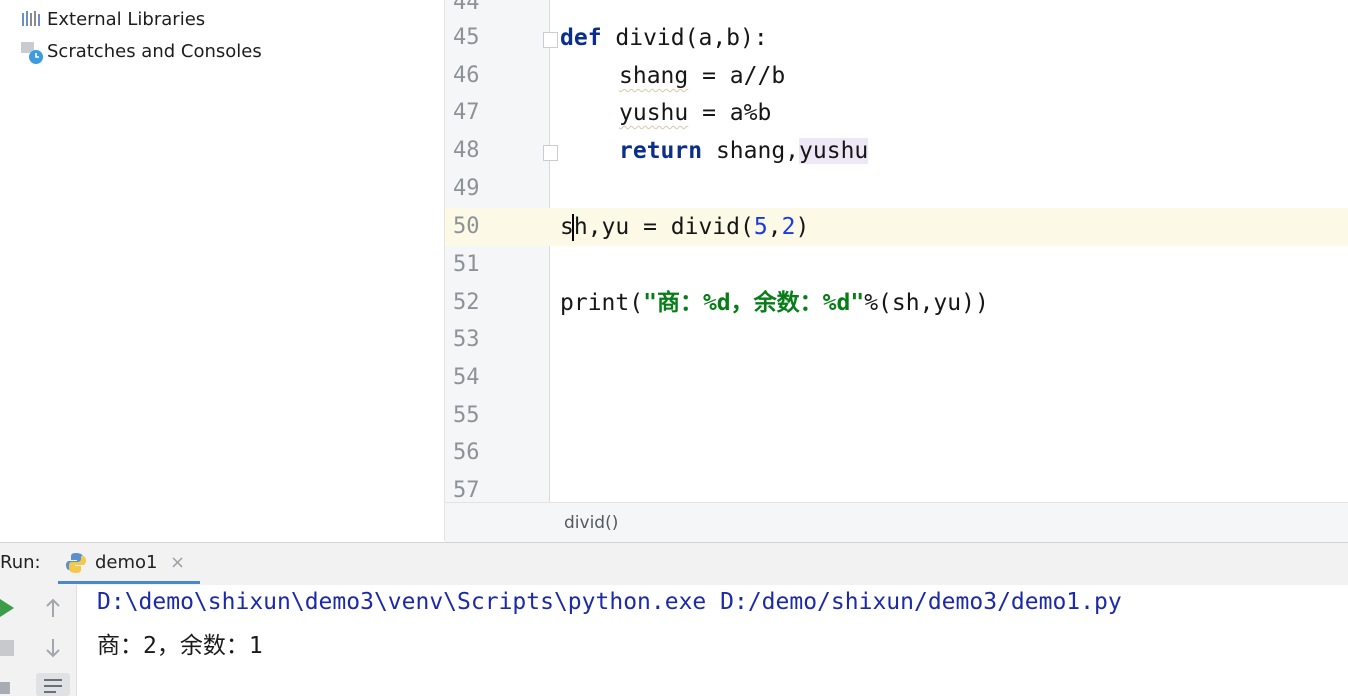  What do you see at coordinates (896, 522) in the screenshot?
I see `editor-breadcrumb: divid()` at bounding box center [896, 522].